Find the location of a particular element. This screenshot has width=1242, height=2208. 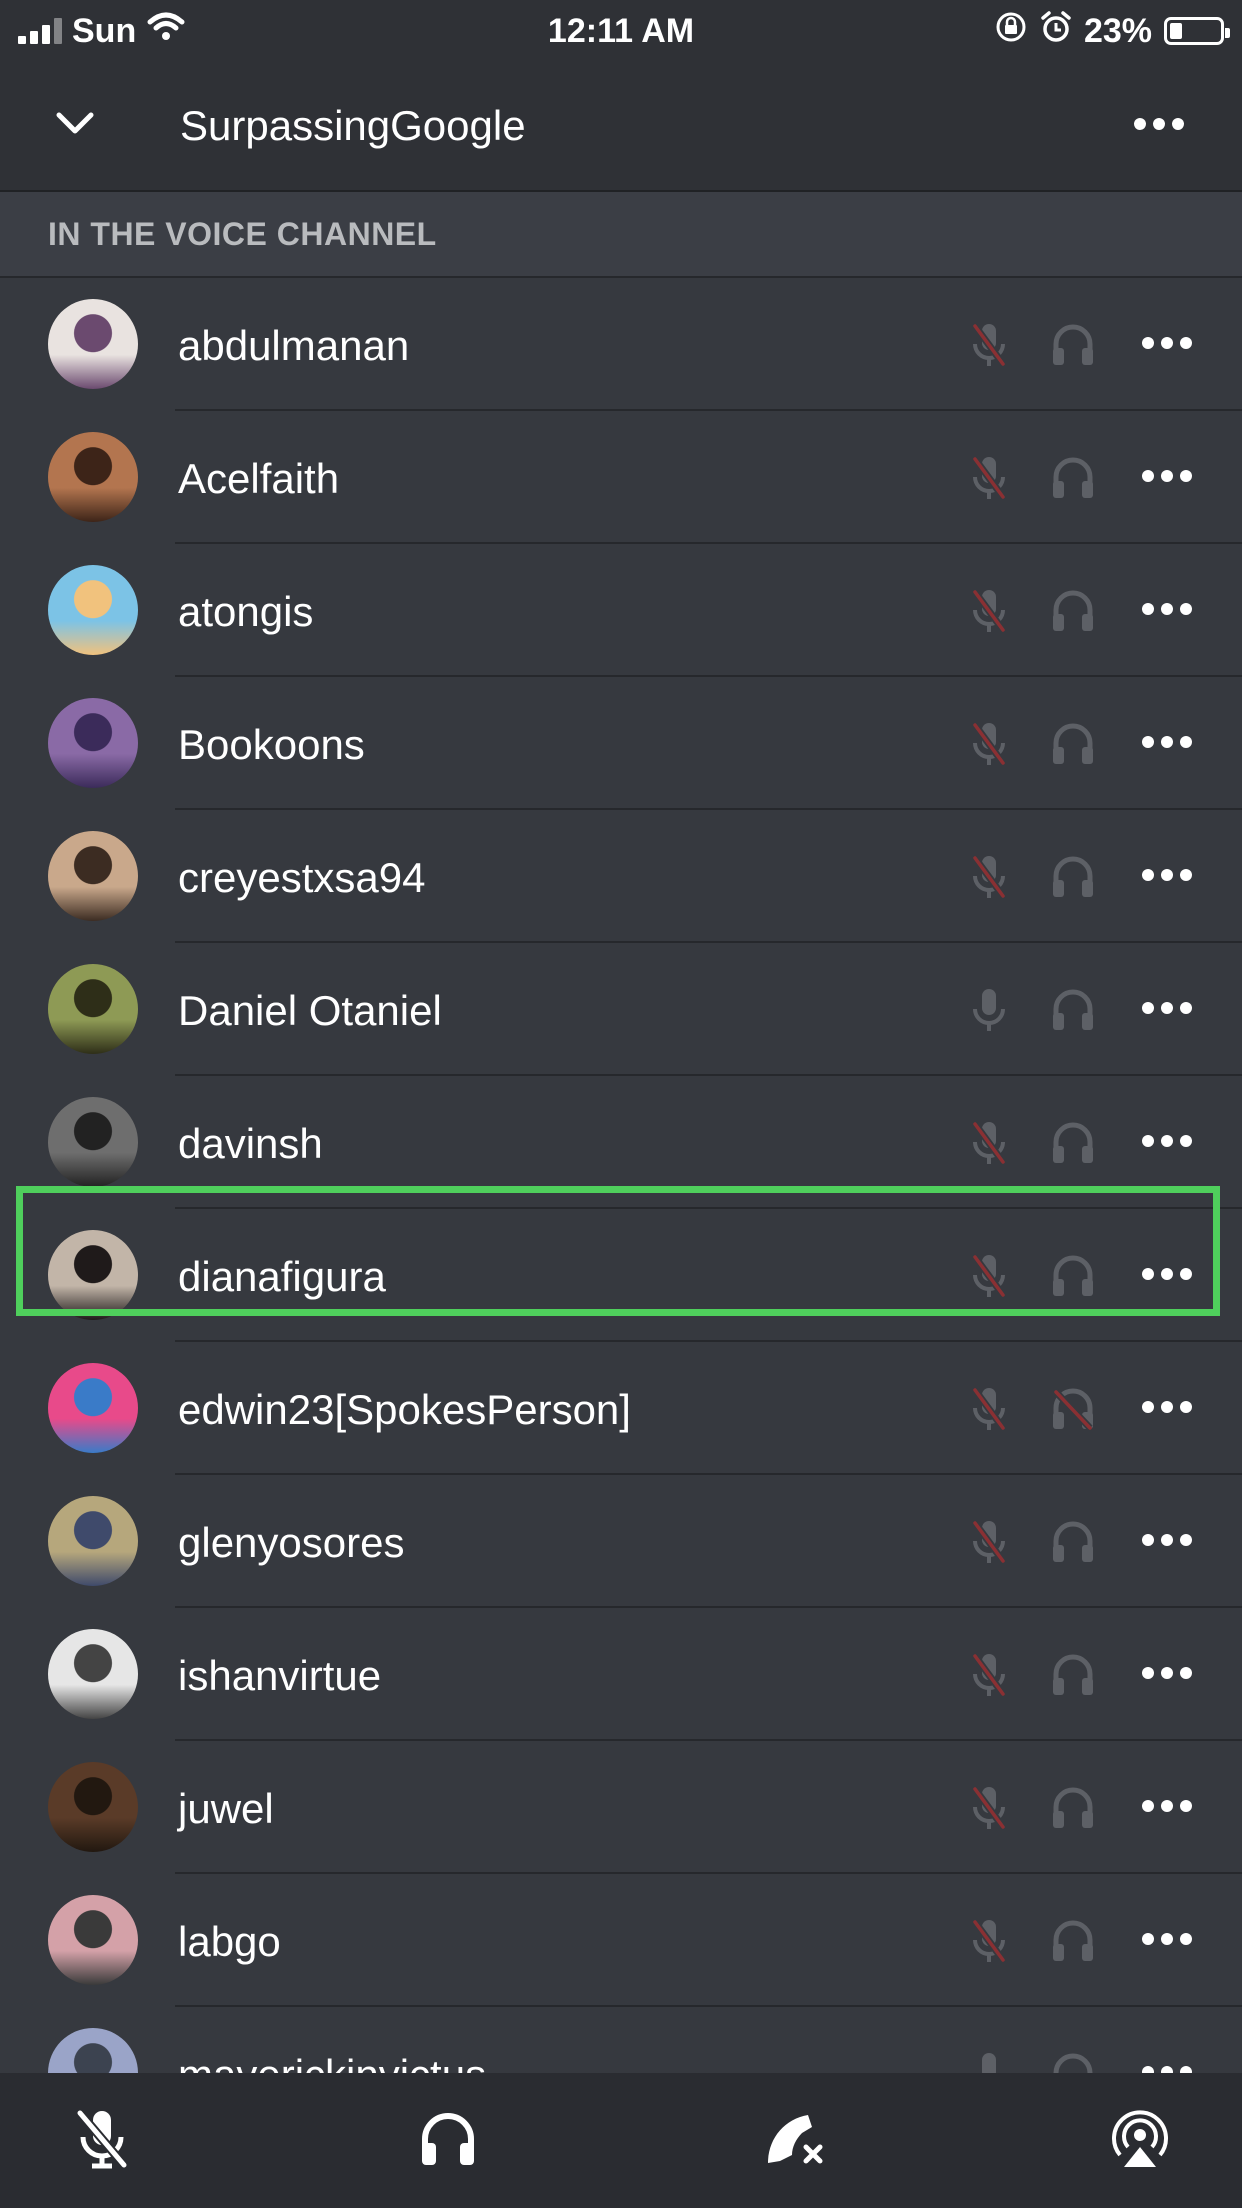

member-name: Acelfaith is located at coordinates (259, 478).